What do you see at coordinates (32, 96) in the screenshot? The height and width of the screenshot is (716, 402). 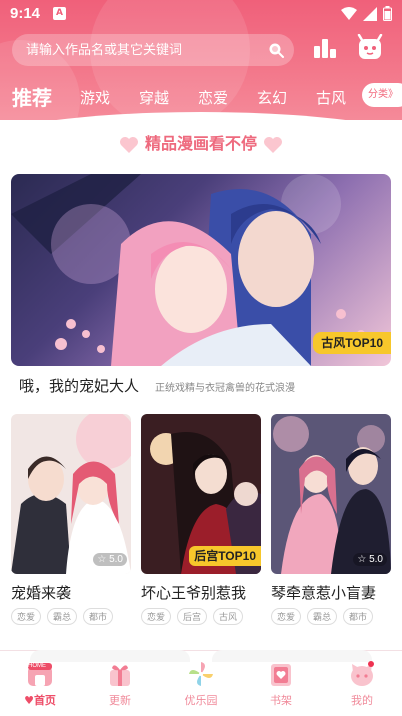 I see `tab-recommend: 推荐` at bounding box center [32, 96].